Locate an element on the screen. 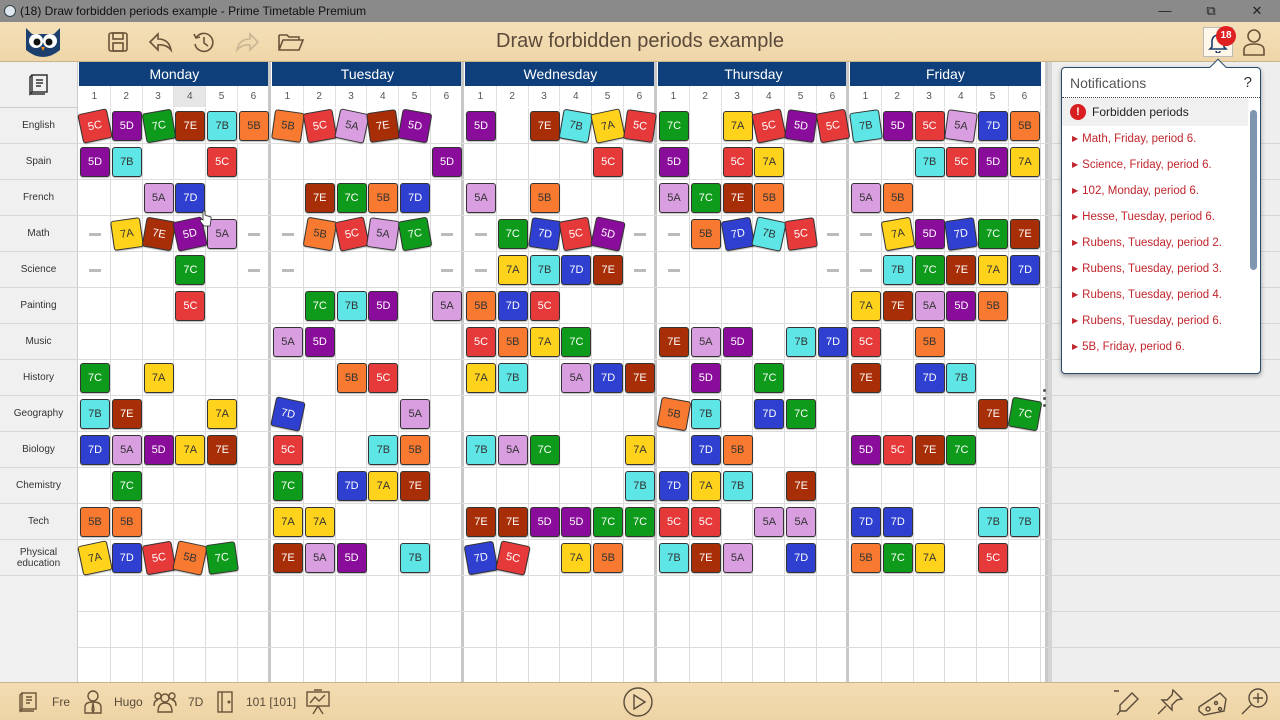  subject-row-label: Geography is located at coordinates (39, 414).